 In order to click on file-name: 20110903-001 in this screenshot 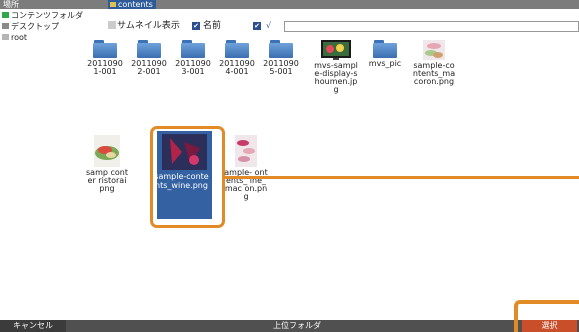, I will do `click(193, 67)`.